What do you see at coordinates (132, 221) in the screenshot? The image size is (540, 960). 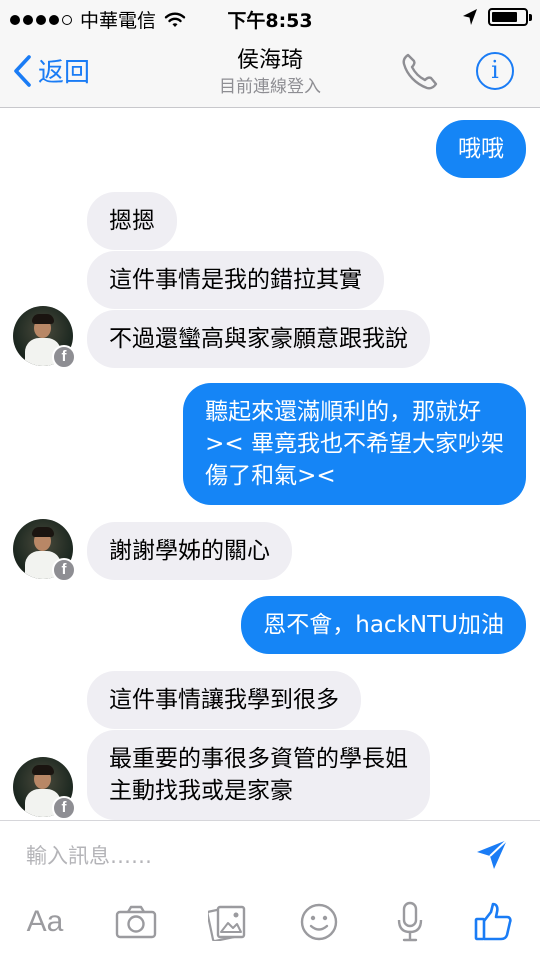 I see `message-bubble-incoming: 摁摁` at bounding box center [132, 221].